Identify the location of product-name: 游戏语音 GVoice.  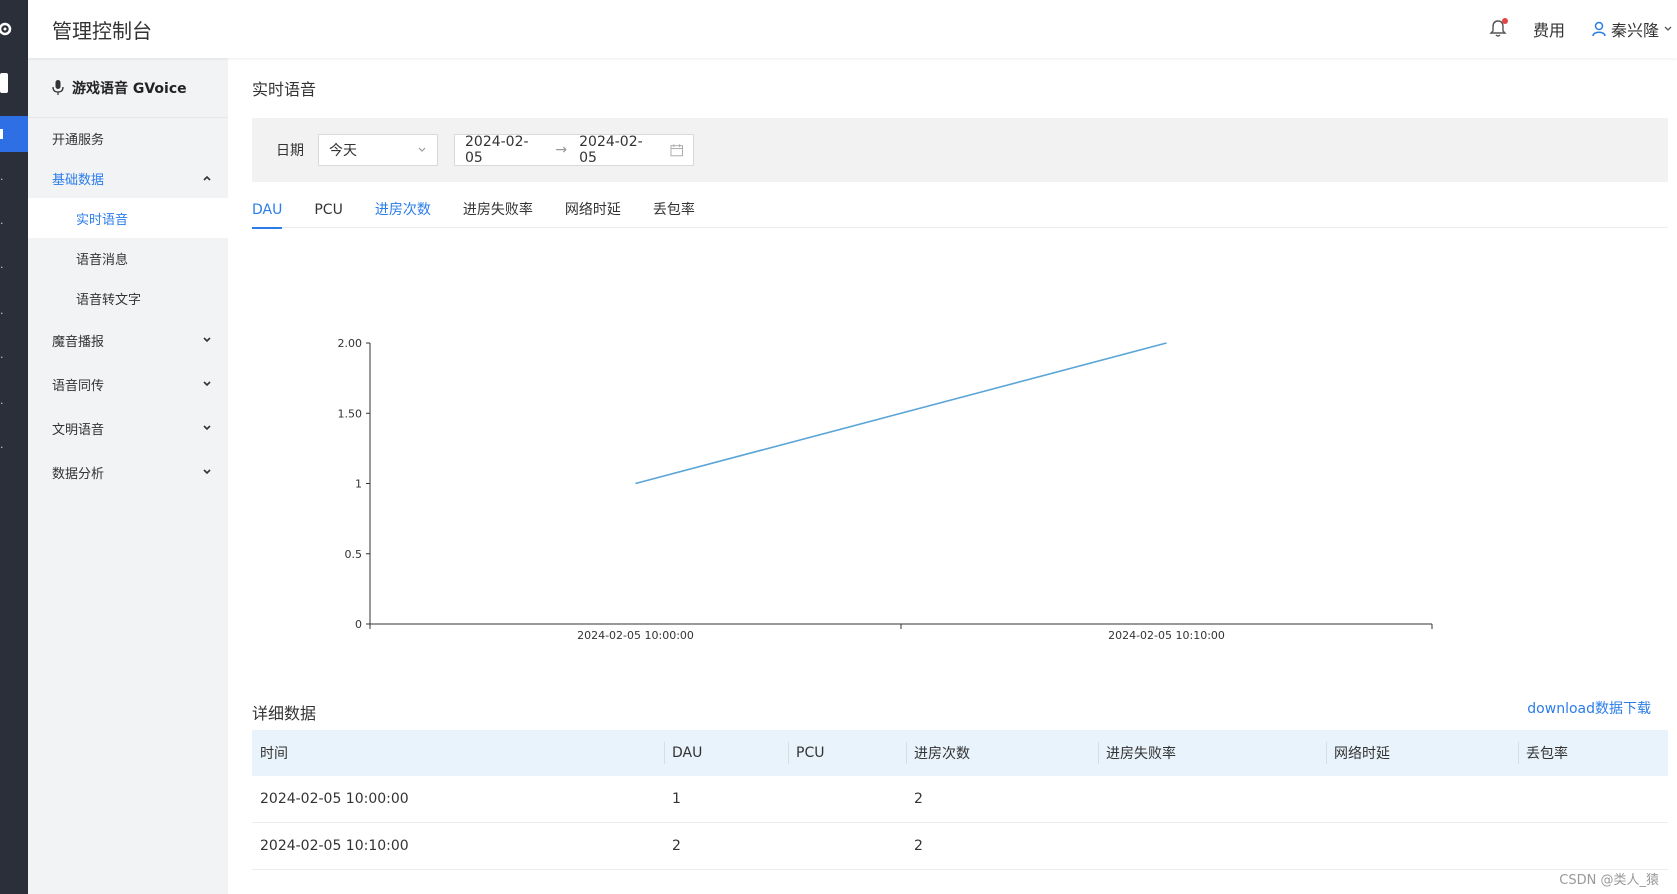
(129, 88).